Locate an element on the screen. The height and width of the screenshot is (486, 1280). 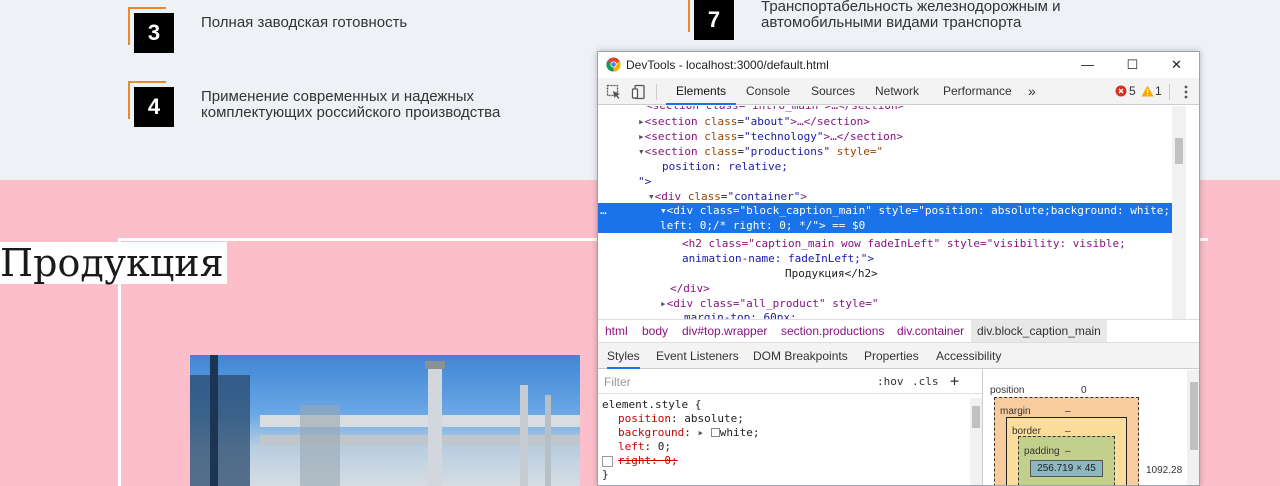
tab-console: Console is located at coordinates (768, 91).